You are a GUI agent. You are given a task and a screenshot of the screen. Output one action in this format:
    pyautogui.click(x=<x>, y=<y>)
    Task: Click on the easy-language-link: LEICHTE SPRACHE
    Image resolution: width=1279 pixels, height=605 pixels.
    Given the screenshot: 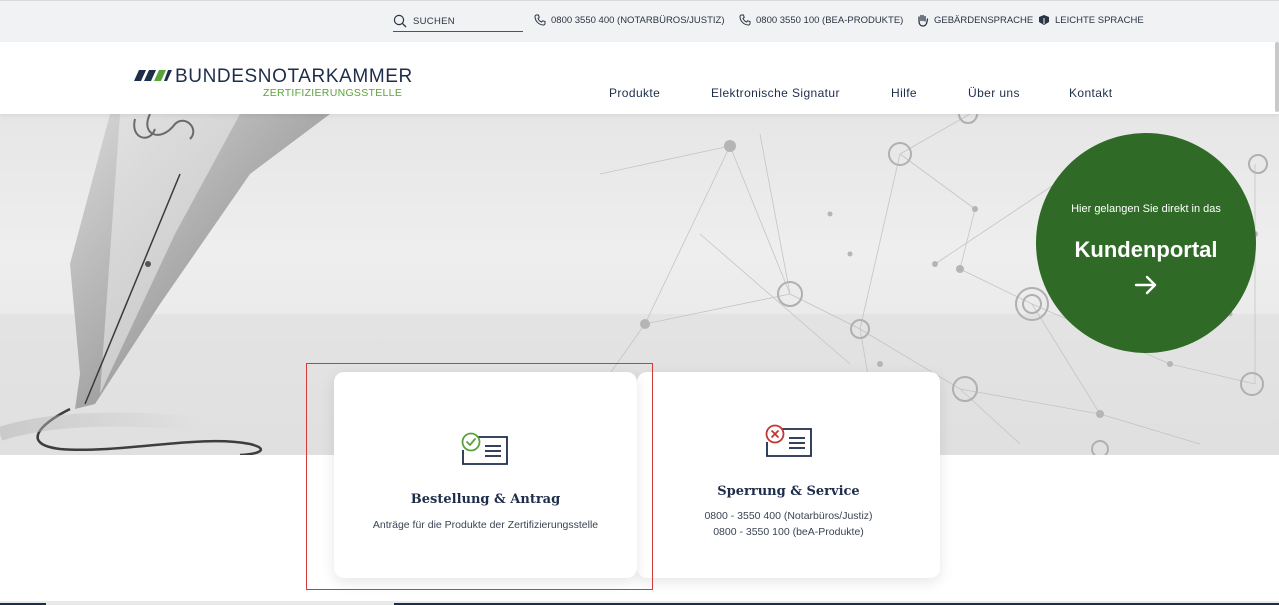 What is the action you would take?
    pyautogui.click(x=1091, y=20)
    